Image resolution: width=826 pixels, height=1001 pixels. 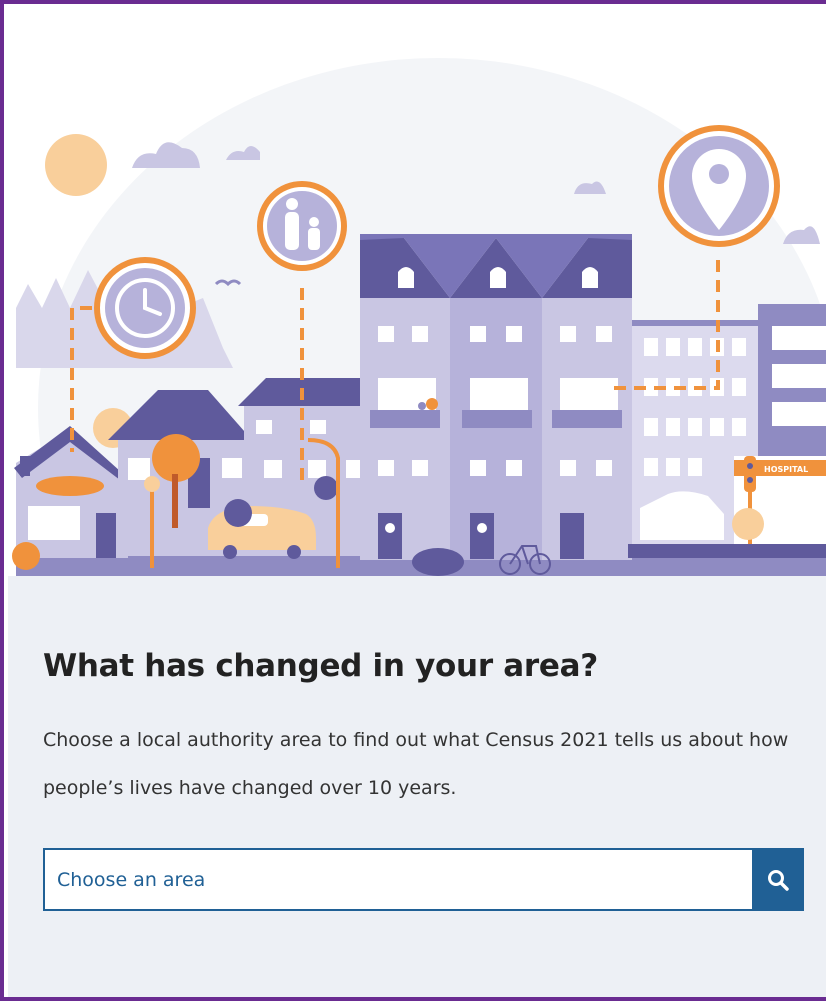 I want to click on section-title: What has changed in your area?, so click(x=320, y=666).